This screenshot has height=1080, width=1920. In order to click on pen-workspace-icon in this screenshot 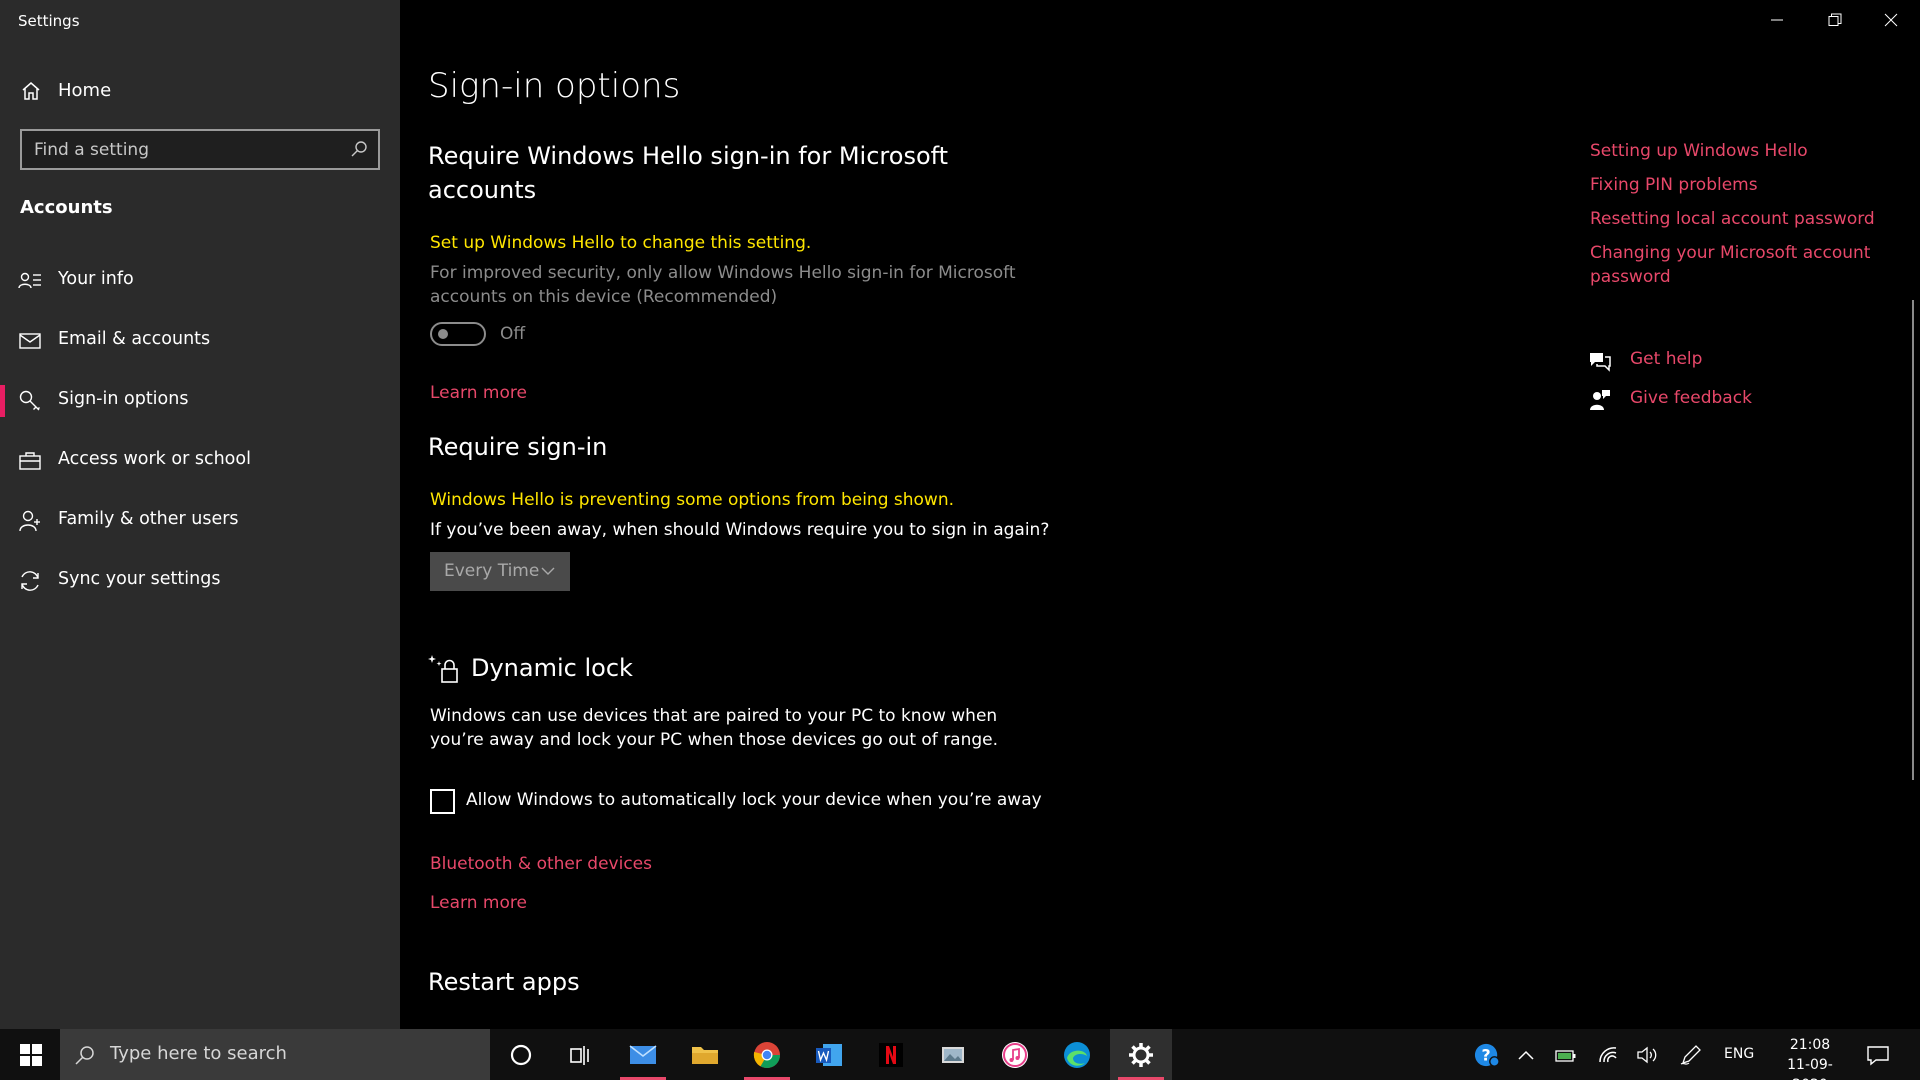, I will do `click(1691, 1055)`.